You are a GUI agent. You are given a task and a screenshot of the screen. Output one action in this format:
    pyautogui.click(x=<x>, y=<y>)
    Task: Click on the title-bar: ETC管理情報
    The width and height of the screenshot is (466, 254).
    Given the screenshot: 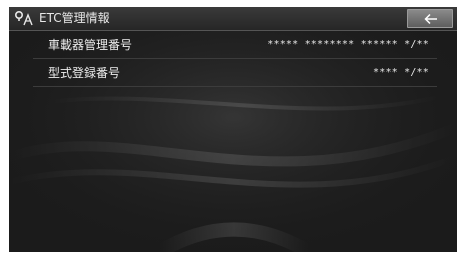 What is the action you would take?
    pyautogui.click(x=233, y=19)
    